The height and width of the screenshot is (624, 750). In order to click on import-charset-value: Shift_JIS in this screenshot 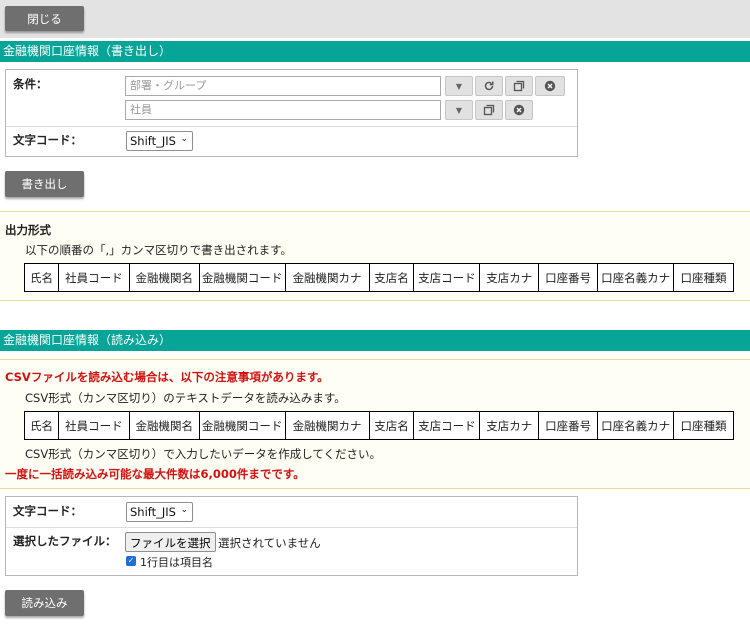, I will do `click(153, 512)`.